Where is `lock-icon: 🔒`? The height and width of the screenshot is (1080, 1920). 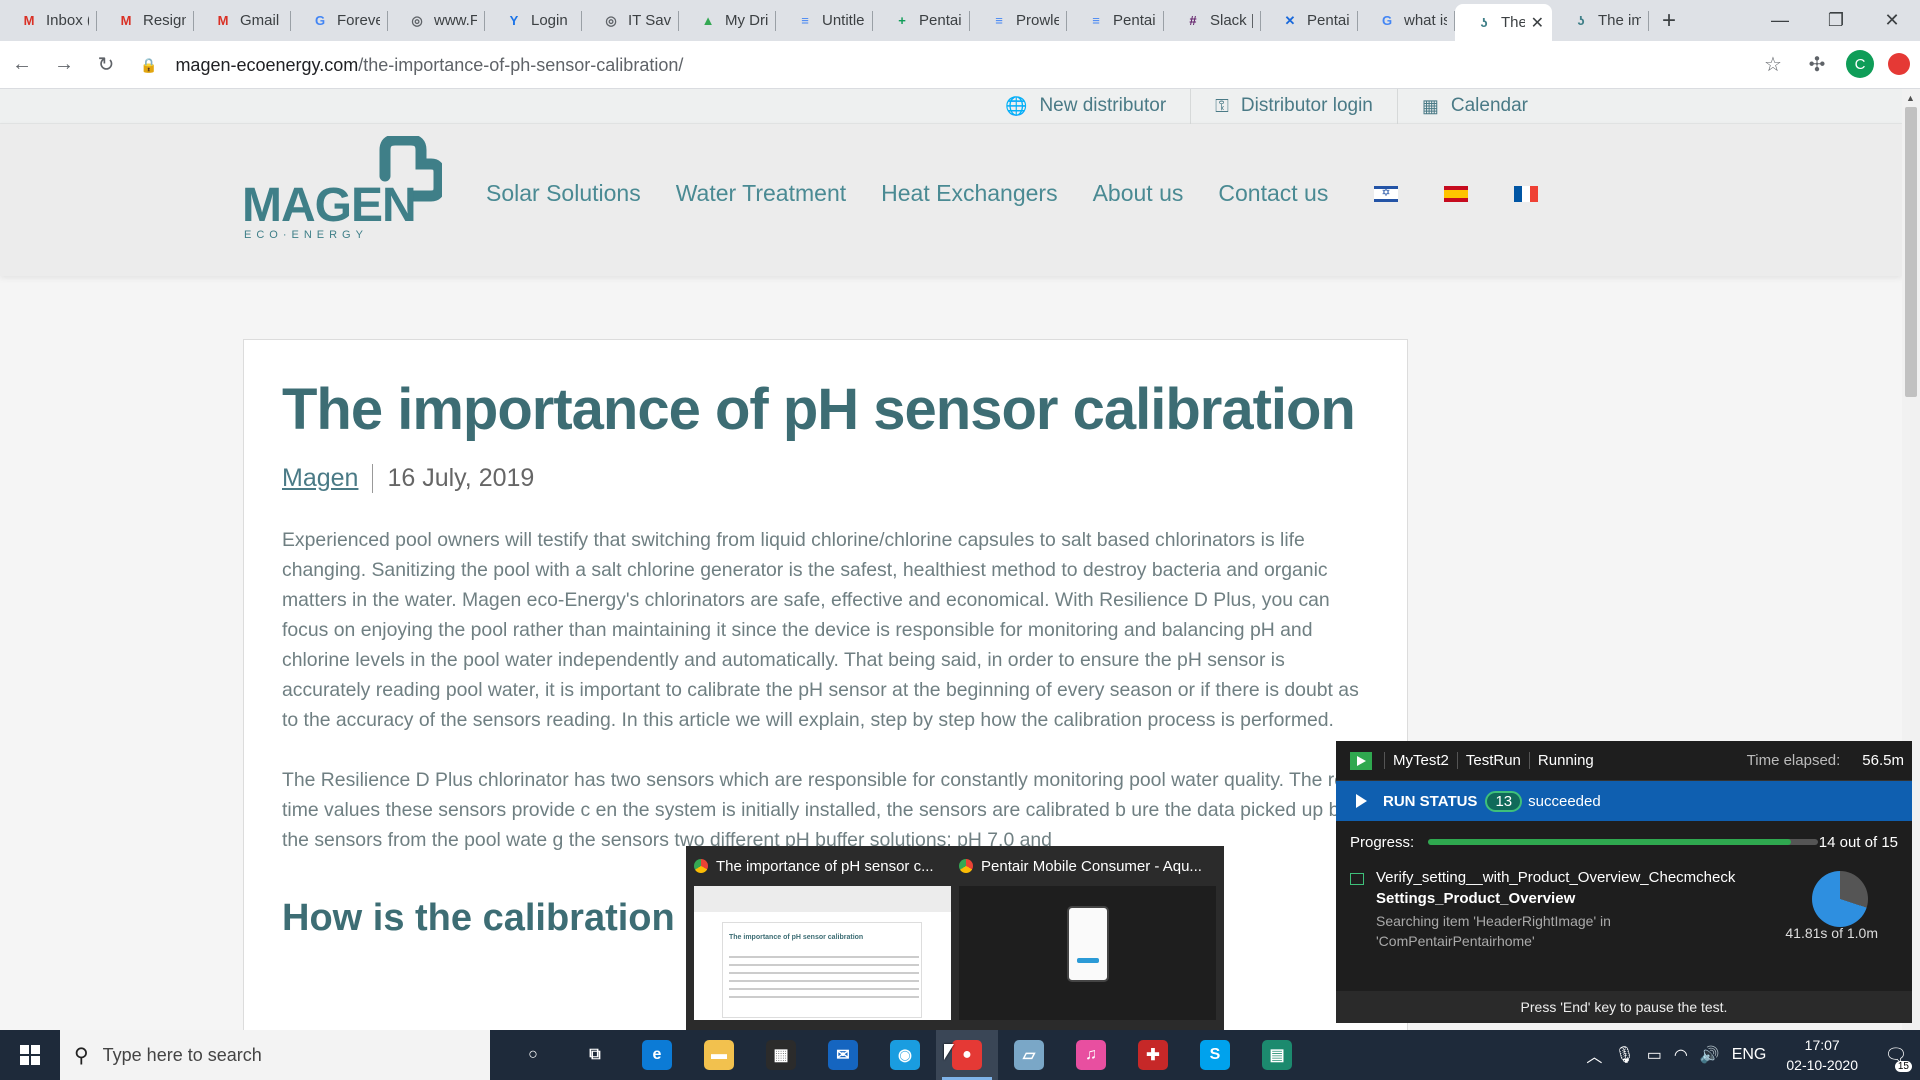 lock-icon: 🔒 is located at coordinates (148, 65).